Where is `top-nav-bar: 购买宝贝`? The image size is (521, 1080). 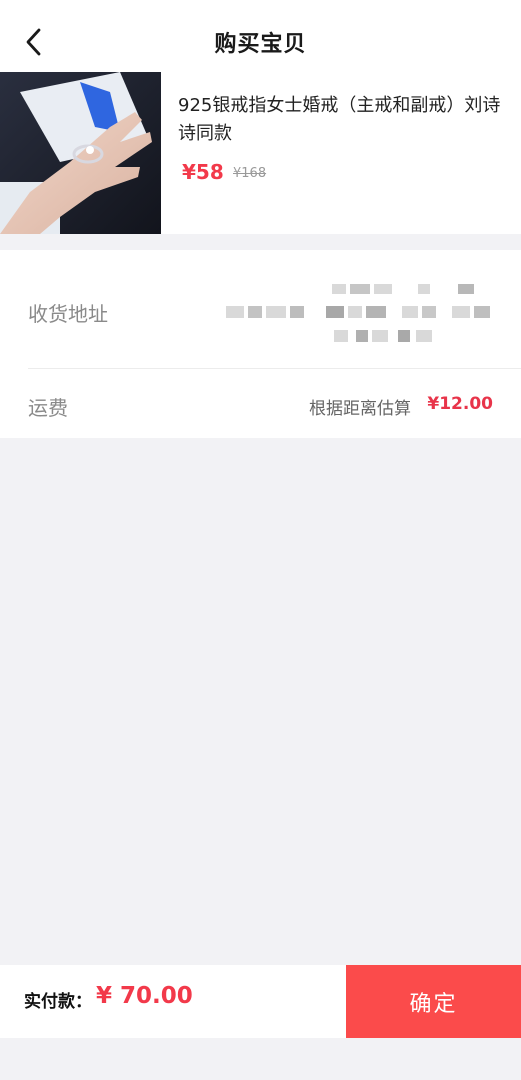
top-nav-bar: 购买宝贝 is located at coordinates (260, 36).